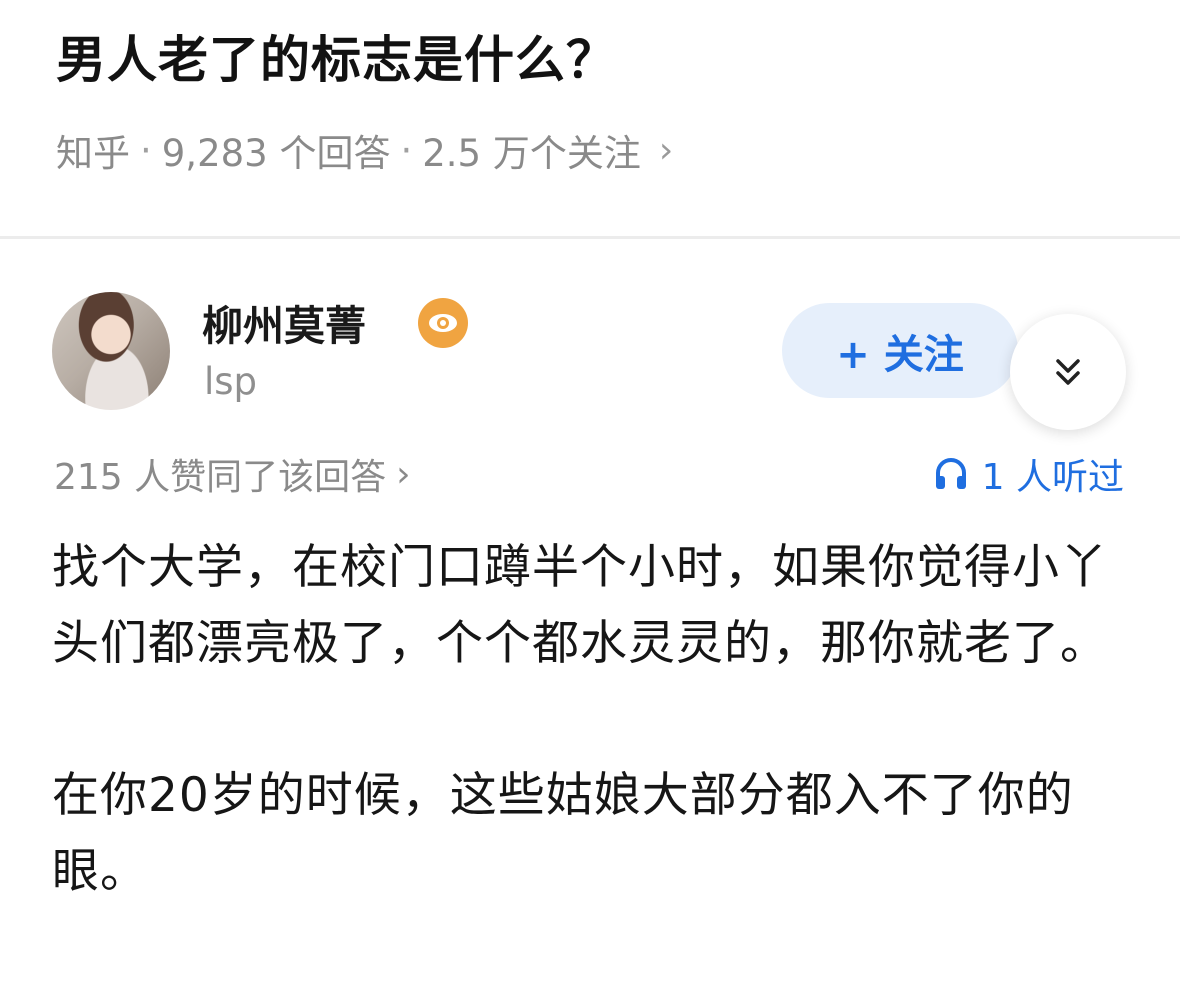  What do you see at coordinates (93, 153) in the screenshot?
I see `source-label: 知乎` at bounding box center [93, 153].